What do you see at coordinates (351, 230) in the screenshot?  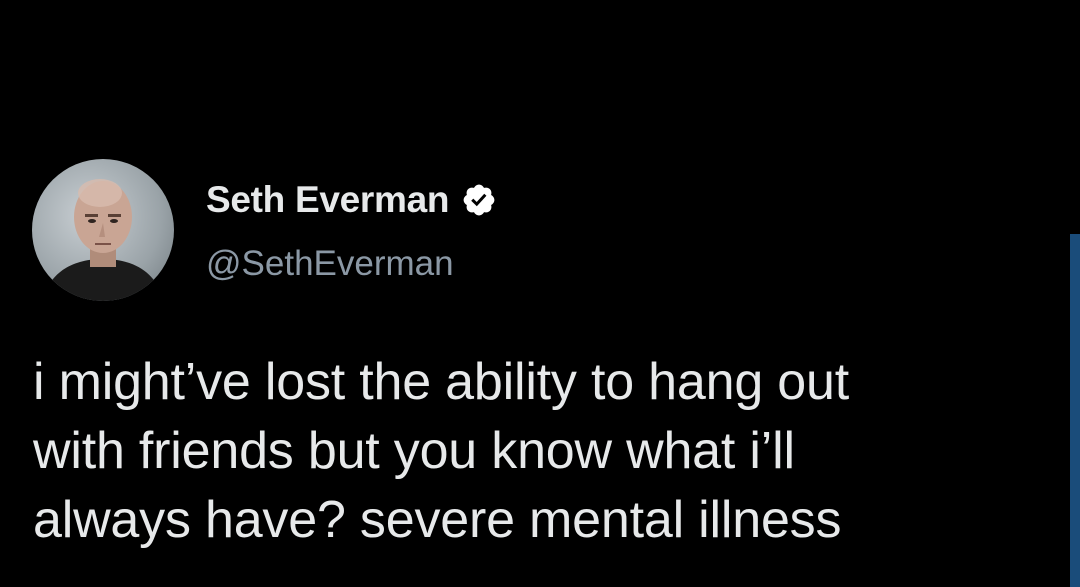 I see `author-block: Seth Everman @SethEverman` at bounding box center [351, 230].